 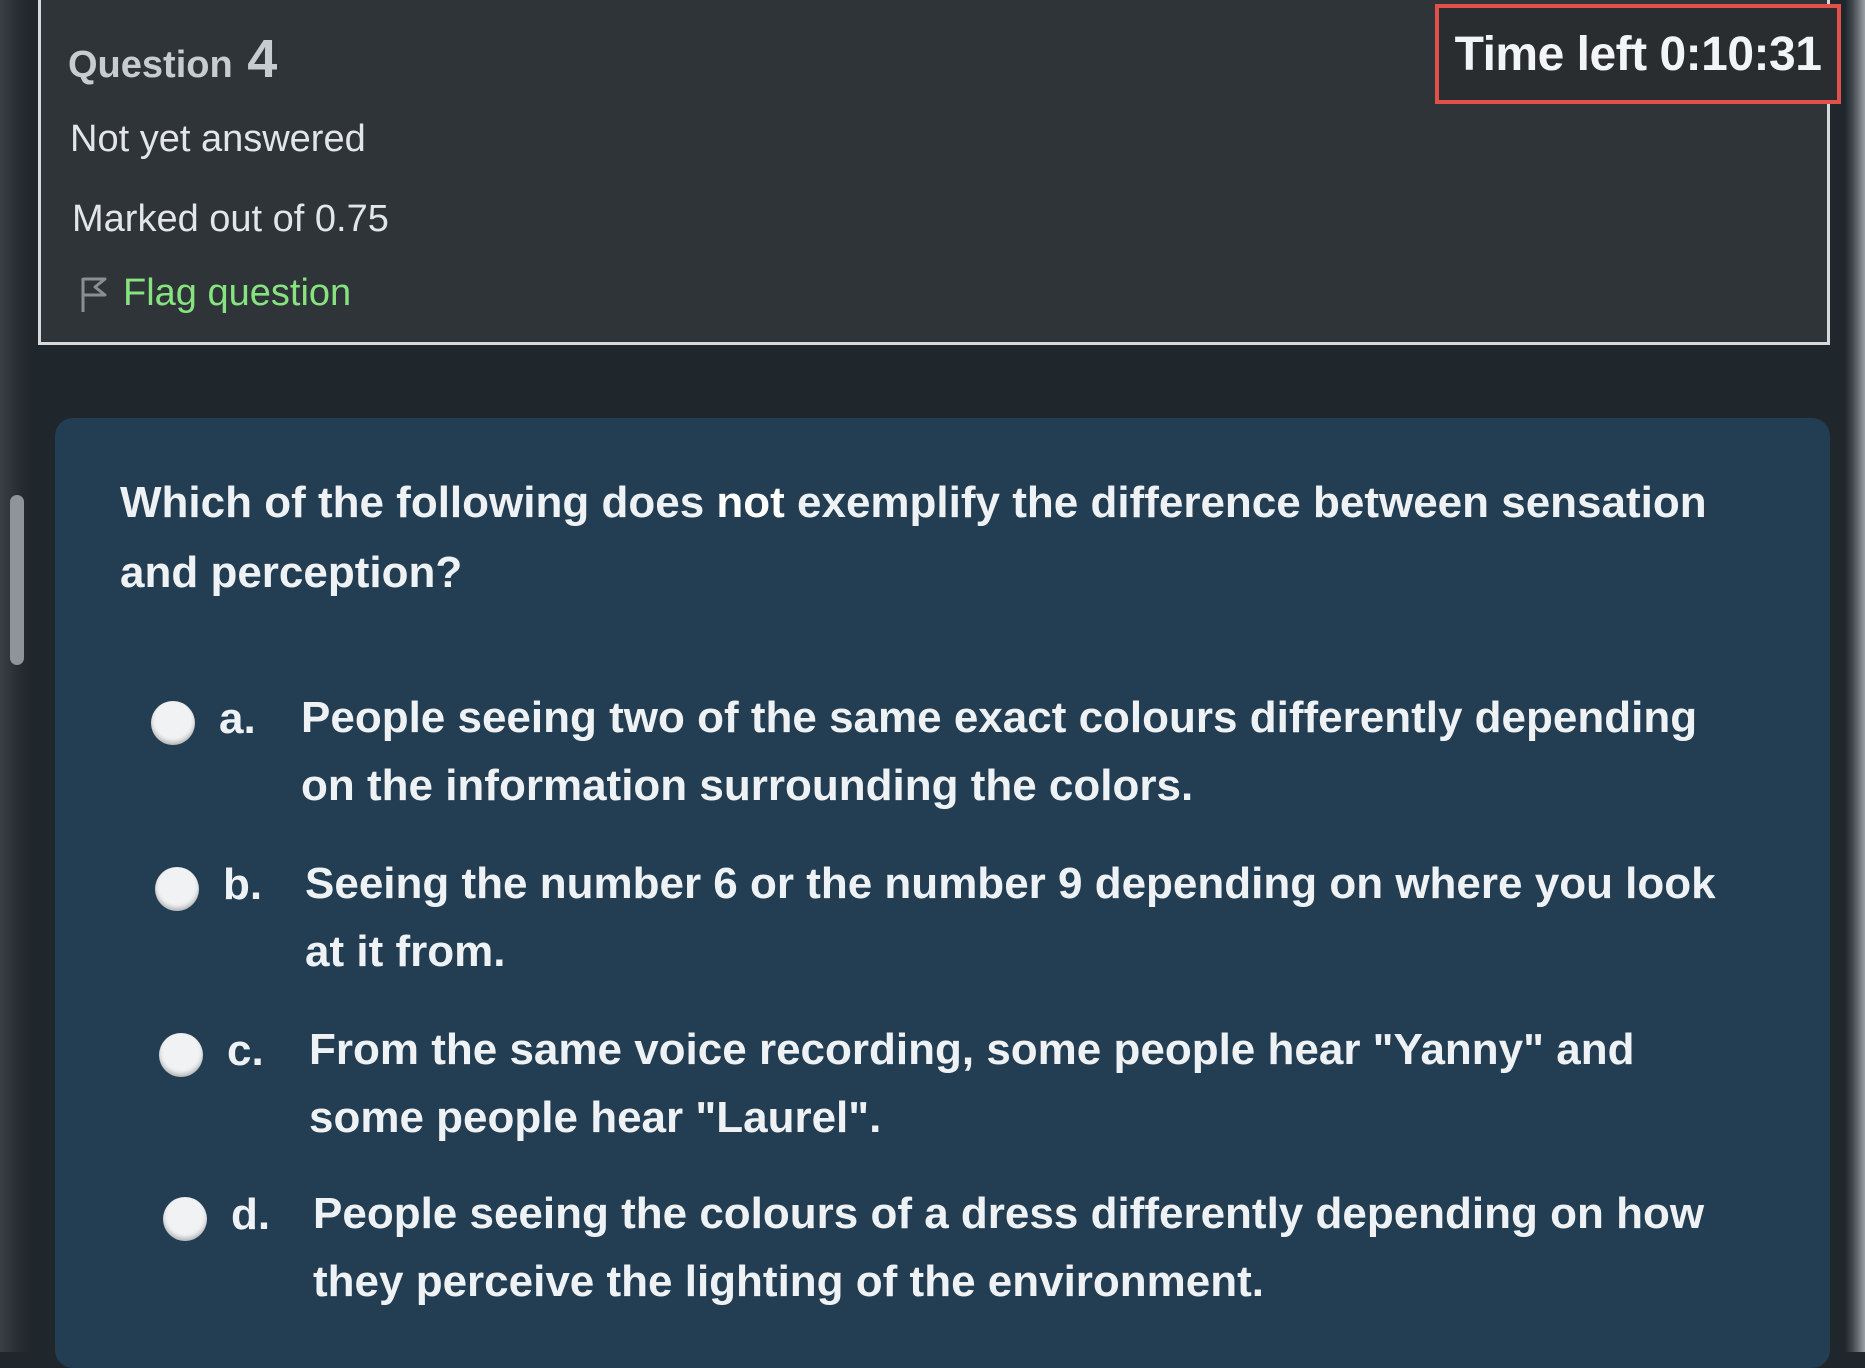 I want to click on timer-text: Time left 0:10:31, so click(x=1638, y=54).